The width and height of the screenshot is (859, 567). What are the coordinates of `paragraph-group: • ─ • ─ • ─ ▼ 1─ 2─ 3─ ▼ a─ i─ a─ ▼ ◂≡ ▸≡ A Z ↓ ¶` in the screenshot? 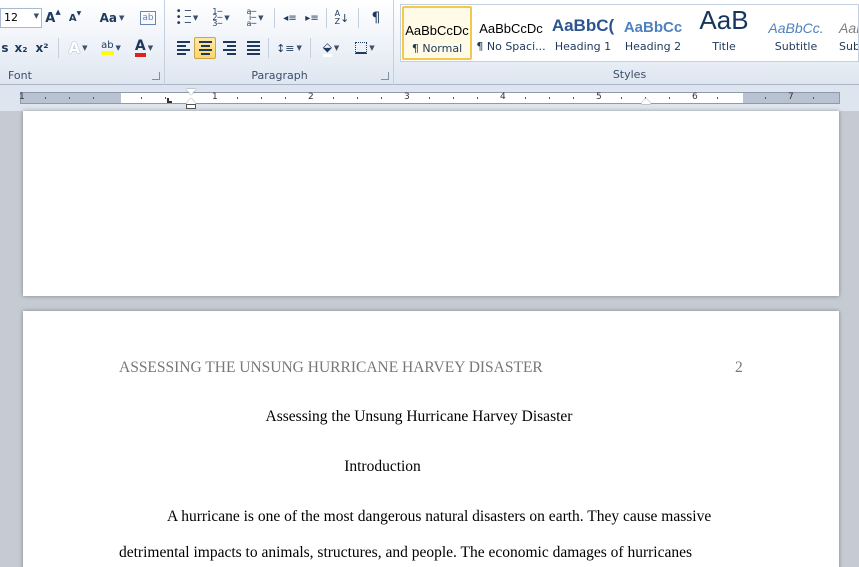 It's located at (280, 42).